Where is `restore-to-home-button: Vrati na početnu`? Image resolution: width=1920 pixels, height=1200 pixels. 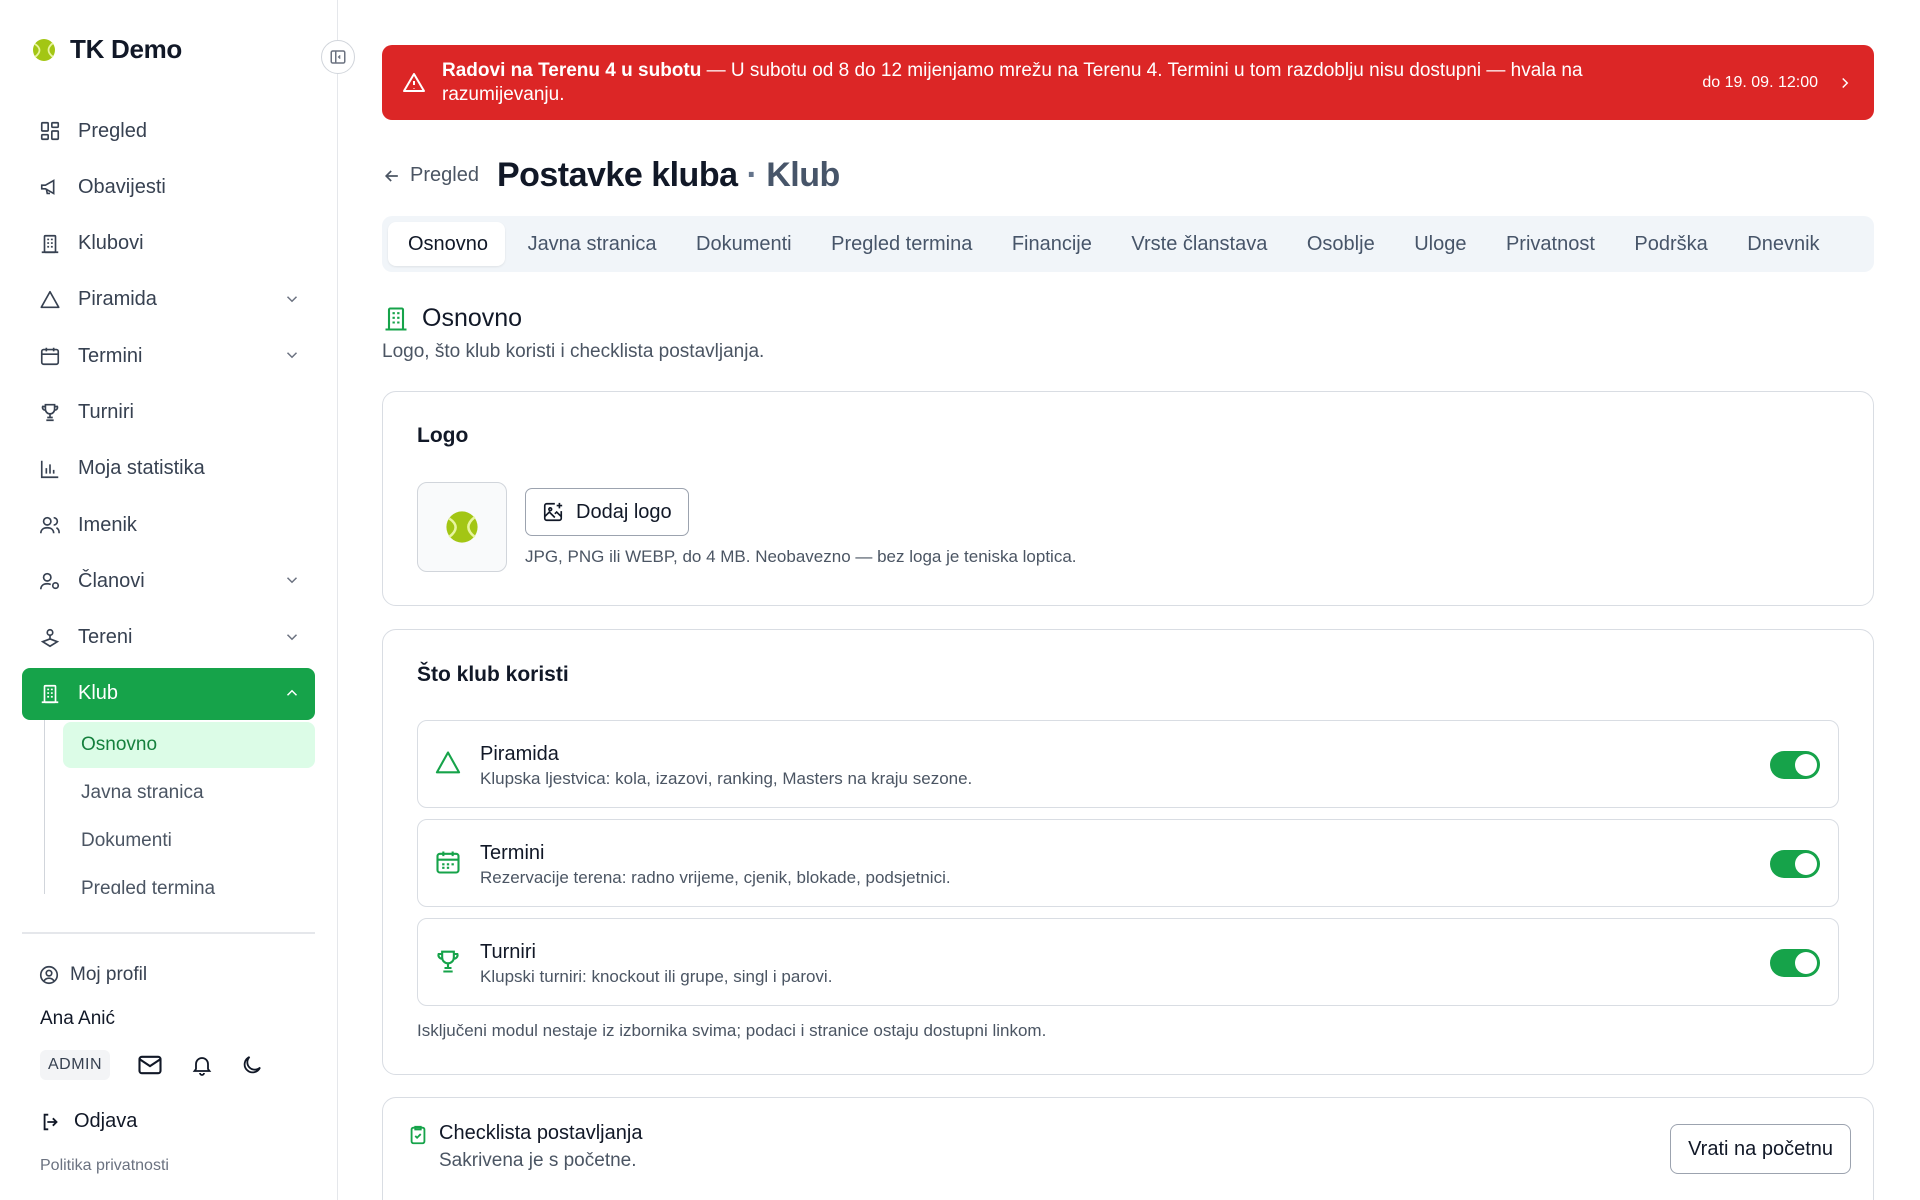
restore-to-home-button: Vrati na početnu is located at coordinates (1760, 1149).